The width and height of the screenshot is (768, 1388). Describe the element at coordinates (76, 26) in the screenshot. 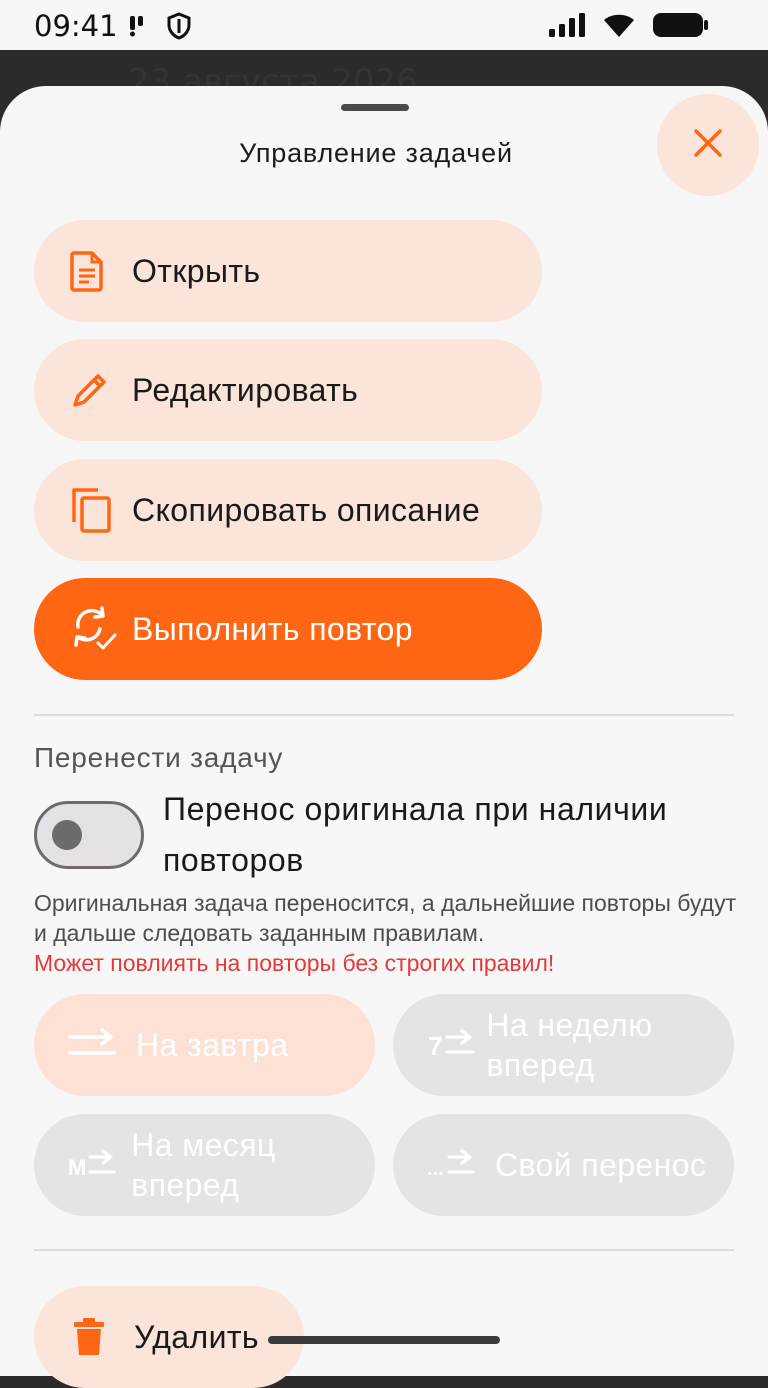

I see `status-time: 09:41` at that location.